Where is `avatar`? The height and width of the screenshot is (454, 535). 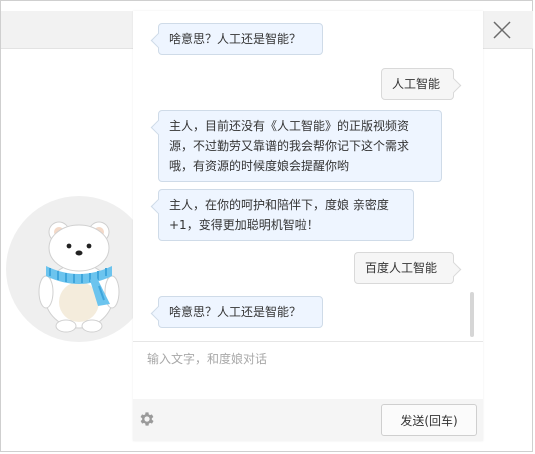 avatar is located at coordinates (79, 269).